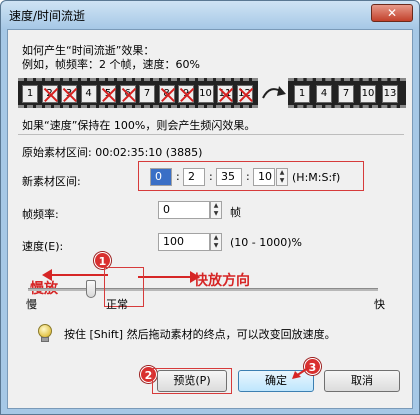 The image size is (420, 415). What do you see at coordinates (111, 64) in the screenshot?
I see `info-line-2: 例如，帧频率：2 个帧，速度：60%` at bounding box center [111, 64].